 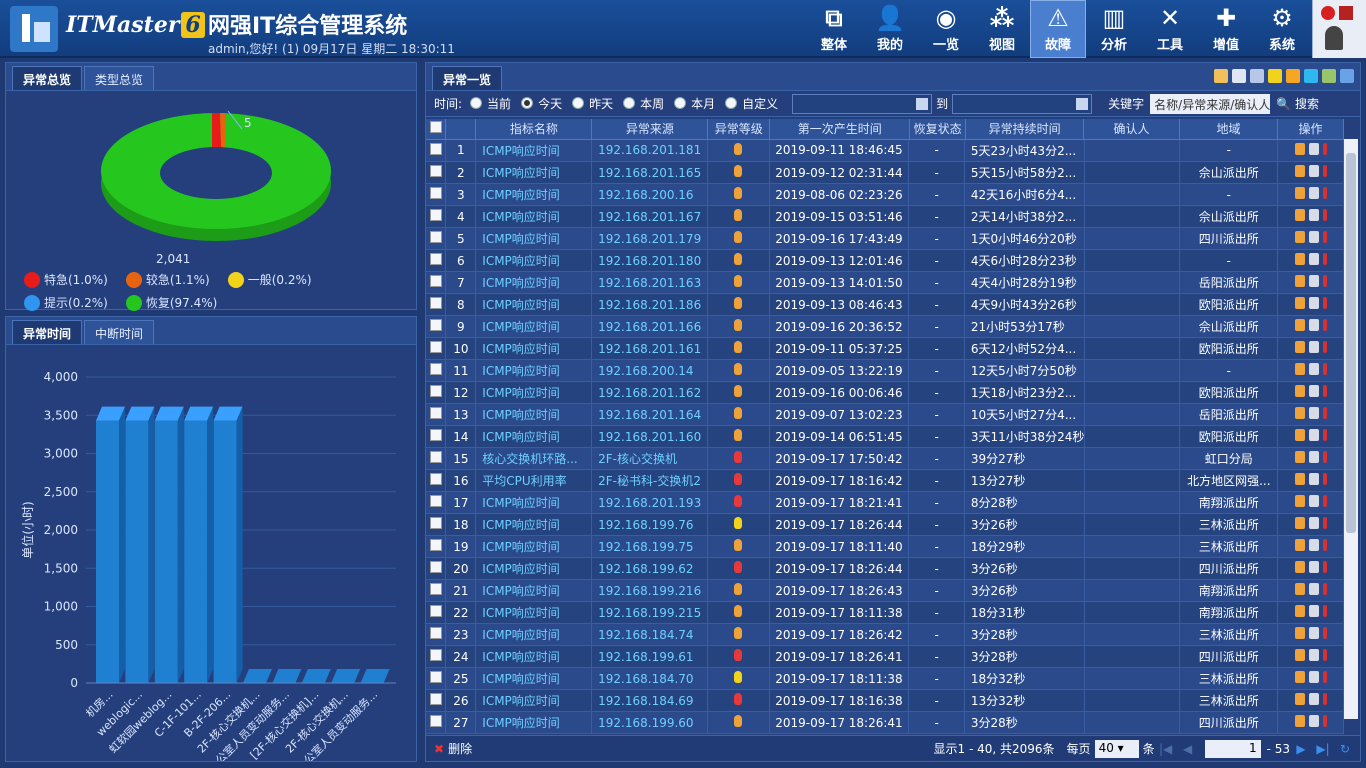 What do you see at coordinates (650, 326) in the screenshot?
I see `source-link: 192.168.201.166` at bounding box center [650, 326].